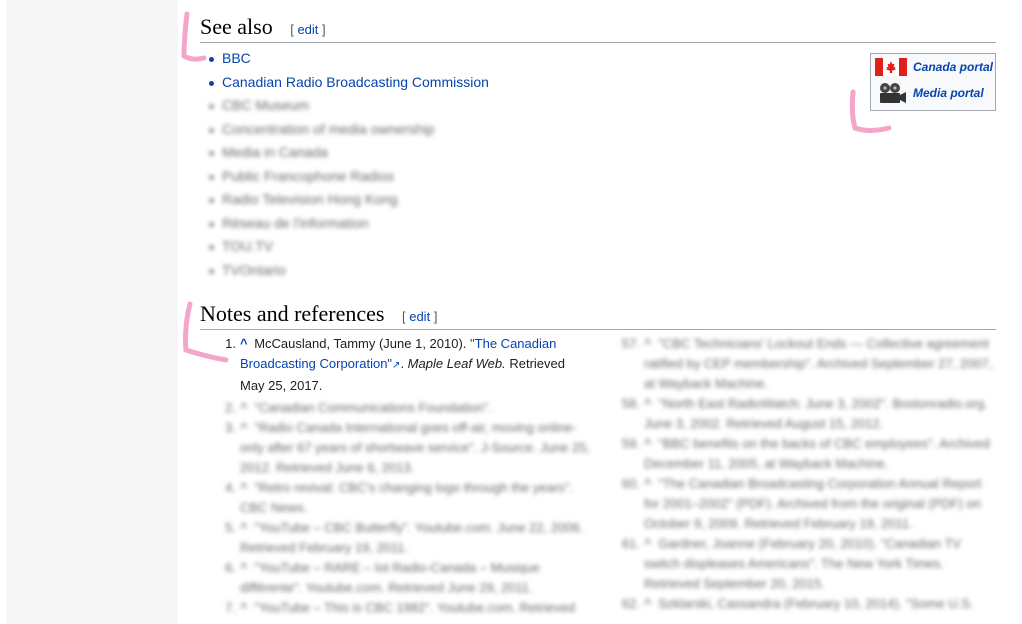 Image resolution: width=1022 pixels, height=624 pixels. I want to click on reference-backlink-caret: ^, so click(244, 343).